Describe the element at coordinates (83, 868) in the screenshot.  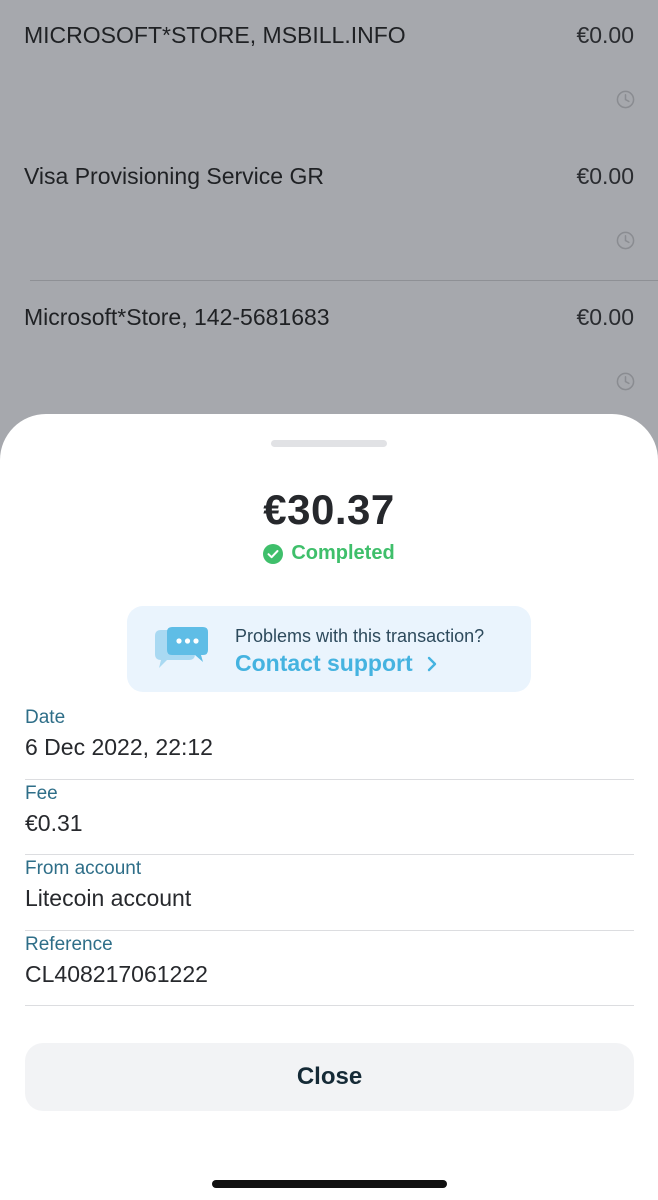
I see `detail-label: From account` at that location.